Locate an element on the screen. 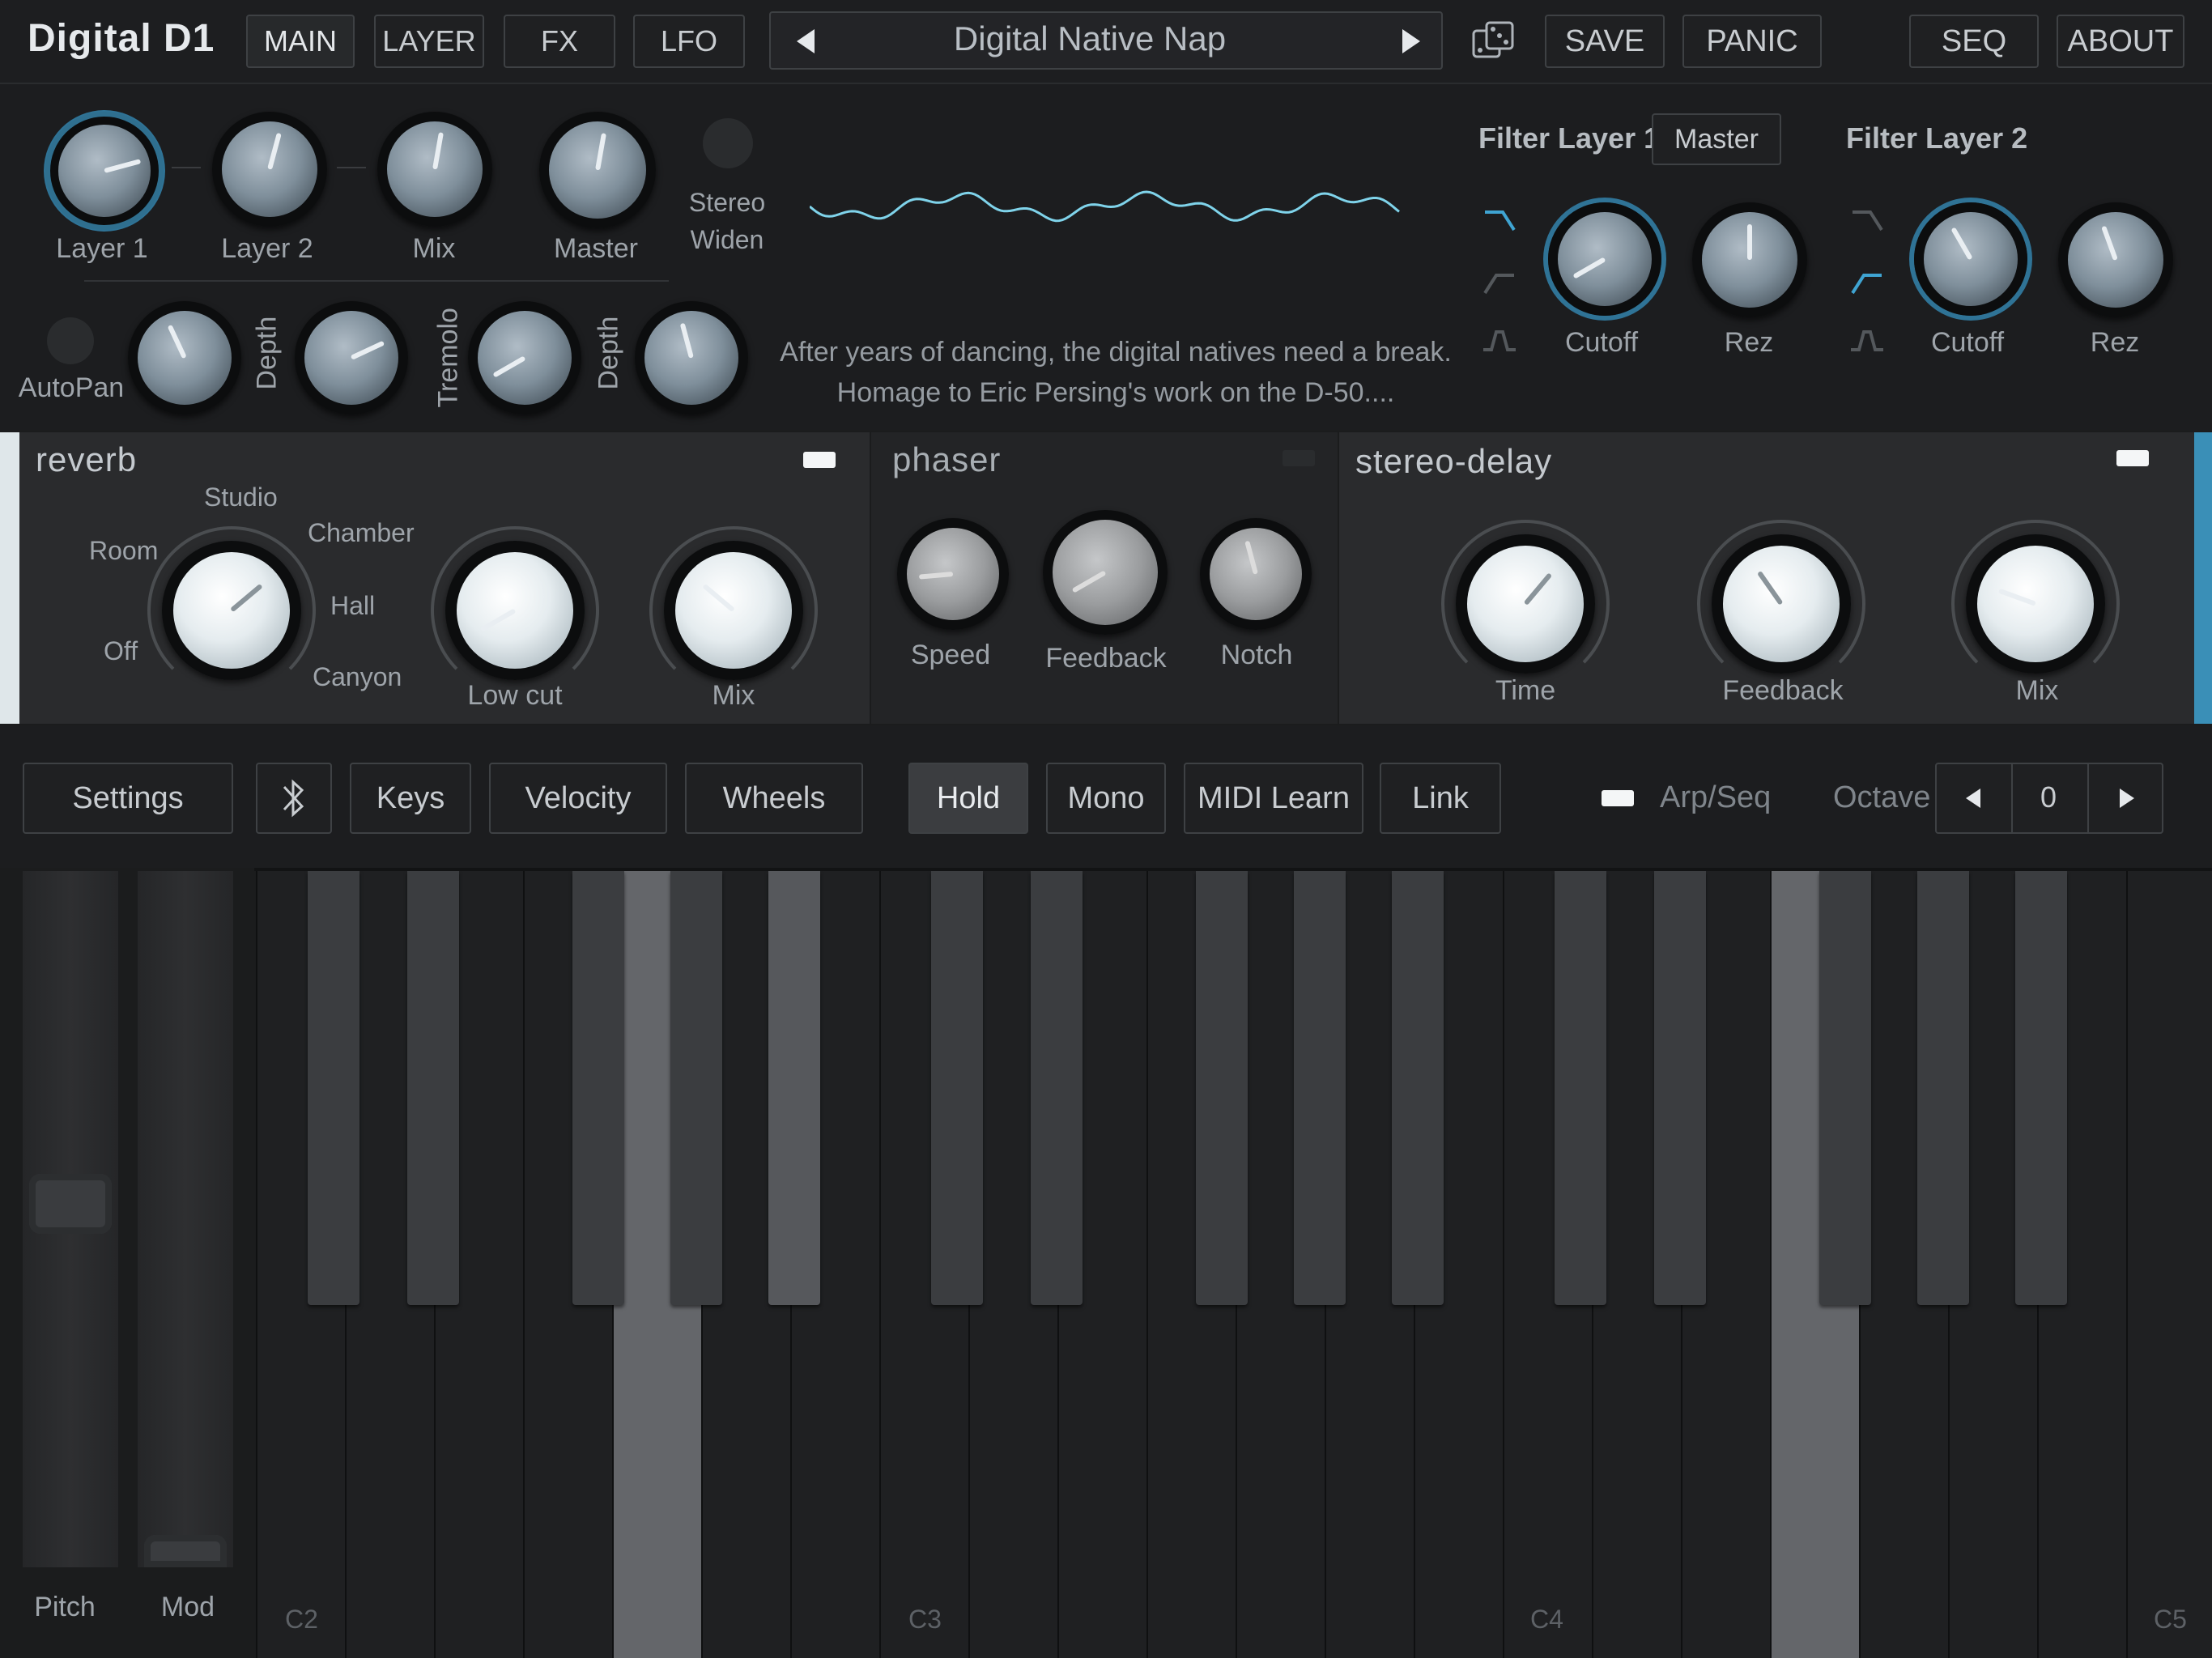 Image resolution: width=2212 pixels, height=1658 pixels. autopan-rate-knob is located at coordinates (185, 357).